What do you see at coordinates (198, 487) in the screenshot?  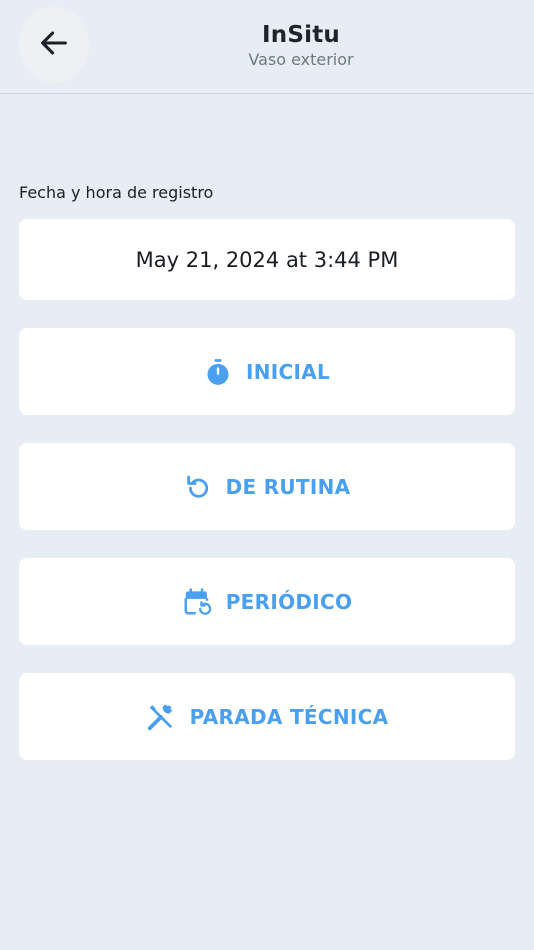 I see `refresh-icon` at bounding box center [198, 487].